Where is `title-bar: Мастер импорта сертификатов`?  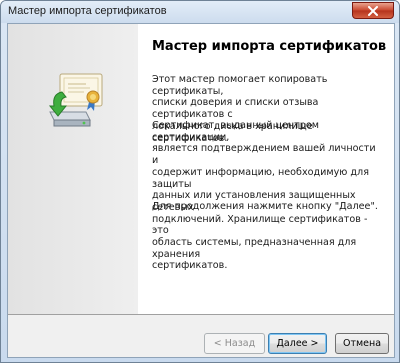
title-bar: Мастер импорта сертификатов is located at coordinates (200, 12).